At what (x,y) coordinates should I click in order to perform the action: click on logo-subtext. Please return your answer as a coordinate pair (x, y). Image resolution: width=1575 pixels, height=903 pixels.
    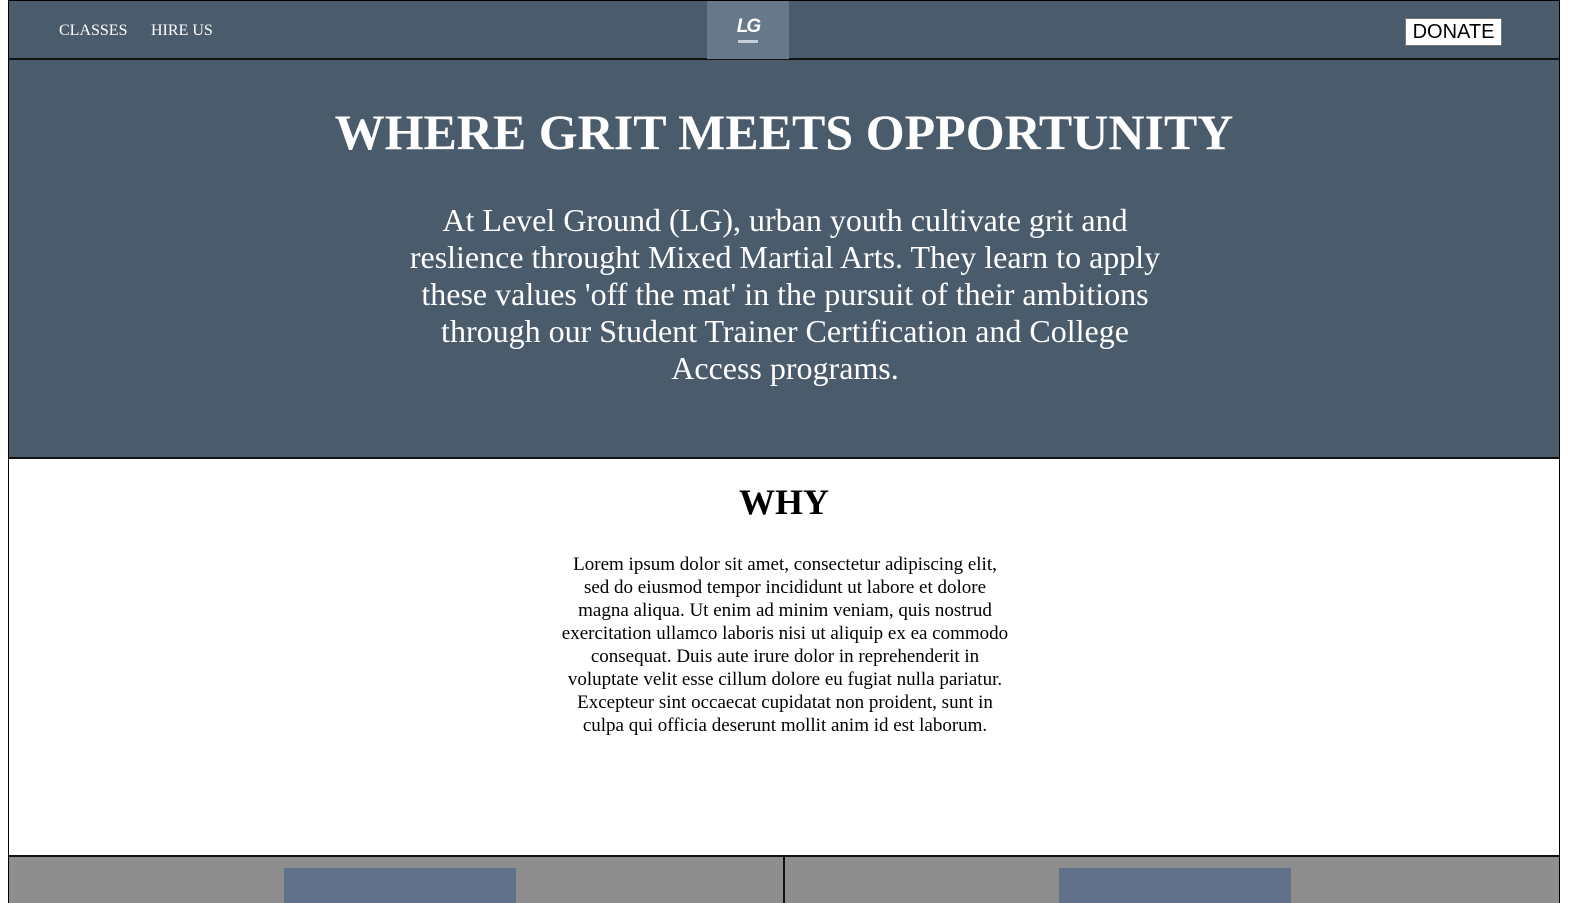
    Looking at the image, I should click on (748, 41).